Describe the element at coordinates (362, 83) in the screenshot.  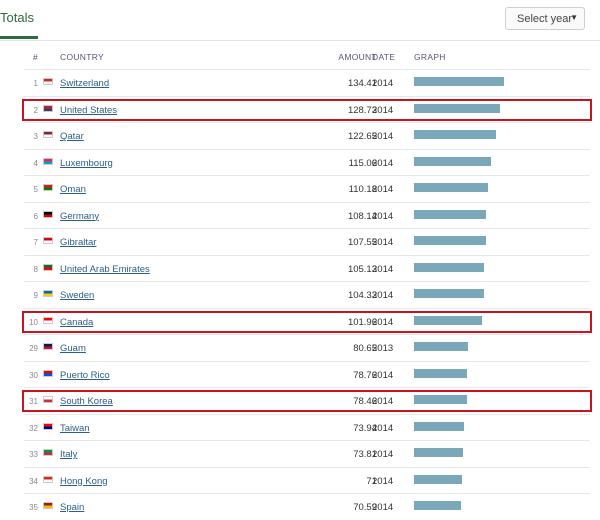
I see `amount-value: 134.41` at that location.